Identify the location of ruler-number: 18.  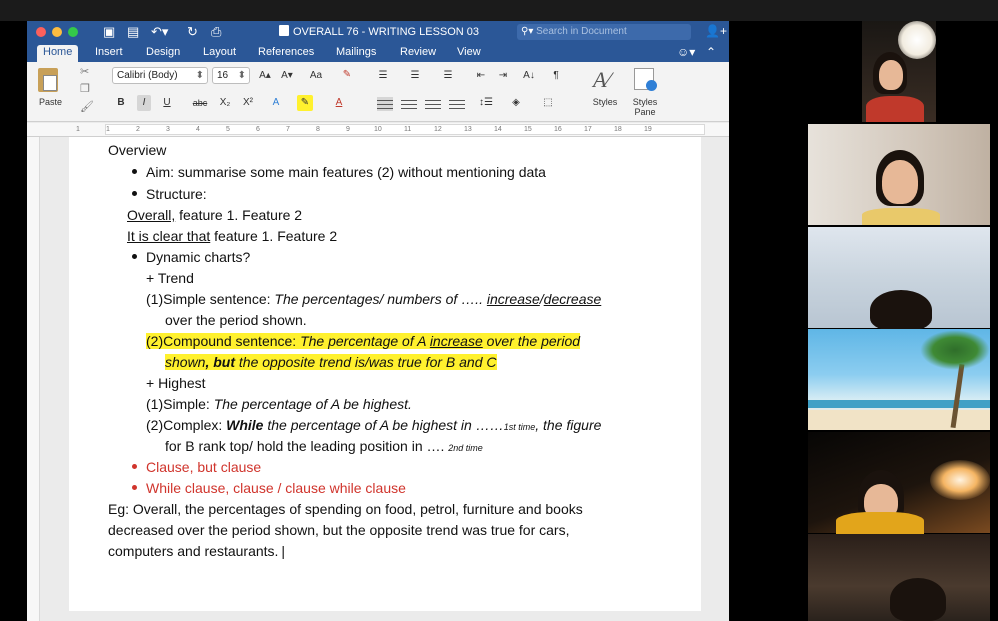
(618, 129).